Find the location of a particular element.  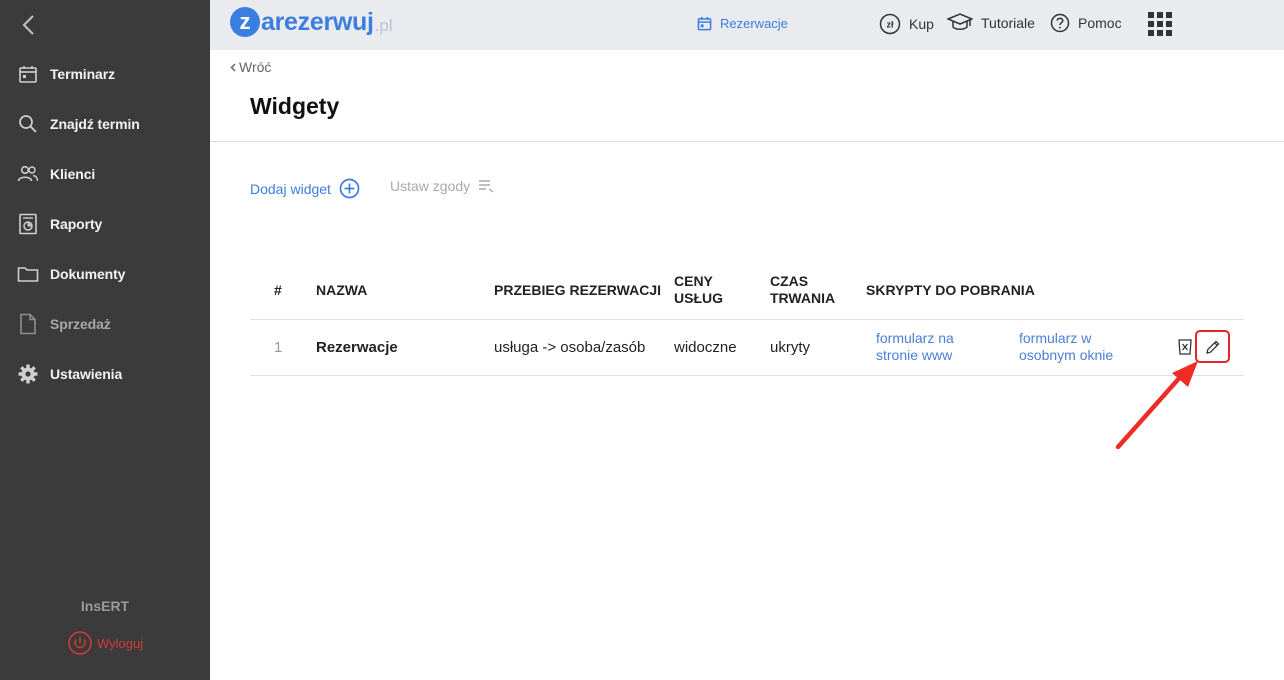

column-header-scripts: SKRYPTY DO POBRANIA is located at coordinates (950, 290).